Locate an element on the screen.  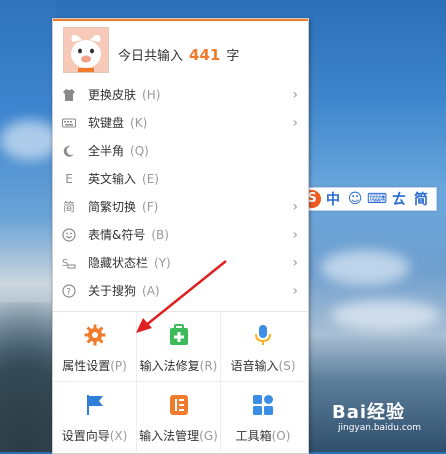
flag-icon is located at coordinates (95, 405).